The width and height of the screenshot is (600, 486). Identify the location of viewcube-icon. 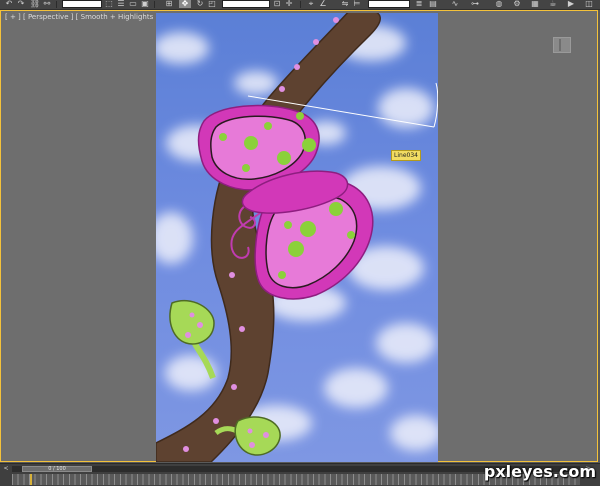
(562, 45).